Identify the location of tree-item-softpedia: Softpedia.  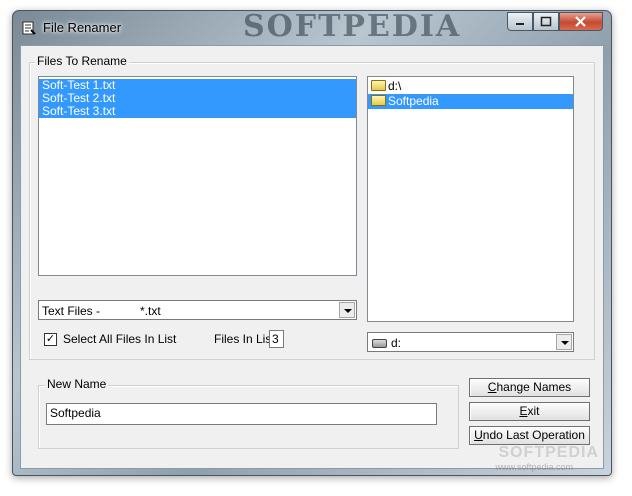
(470, 101).